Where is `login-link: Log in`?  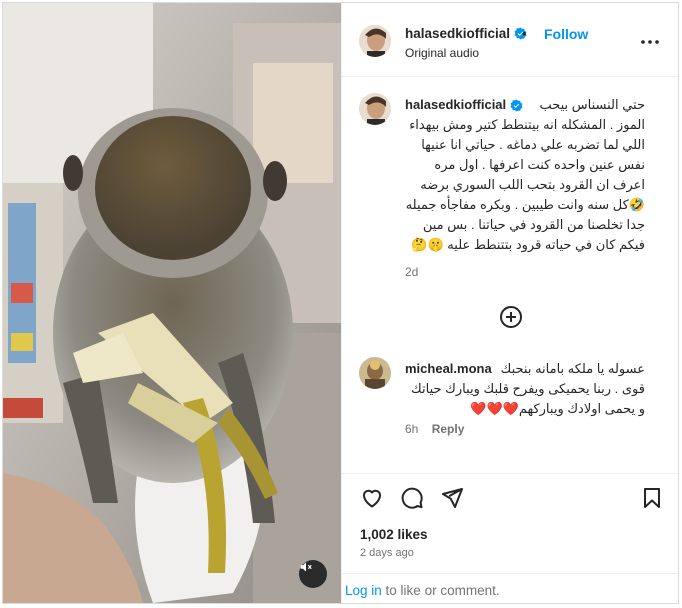 login-link: Log in is located at coordinates (363, 590).